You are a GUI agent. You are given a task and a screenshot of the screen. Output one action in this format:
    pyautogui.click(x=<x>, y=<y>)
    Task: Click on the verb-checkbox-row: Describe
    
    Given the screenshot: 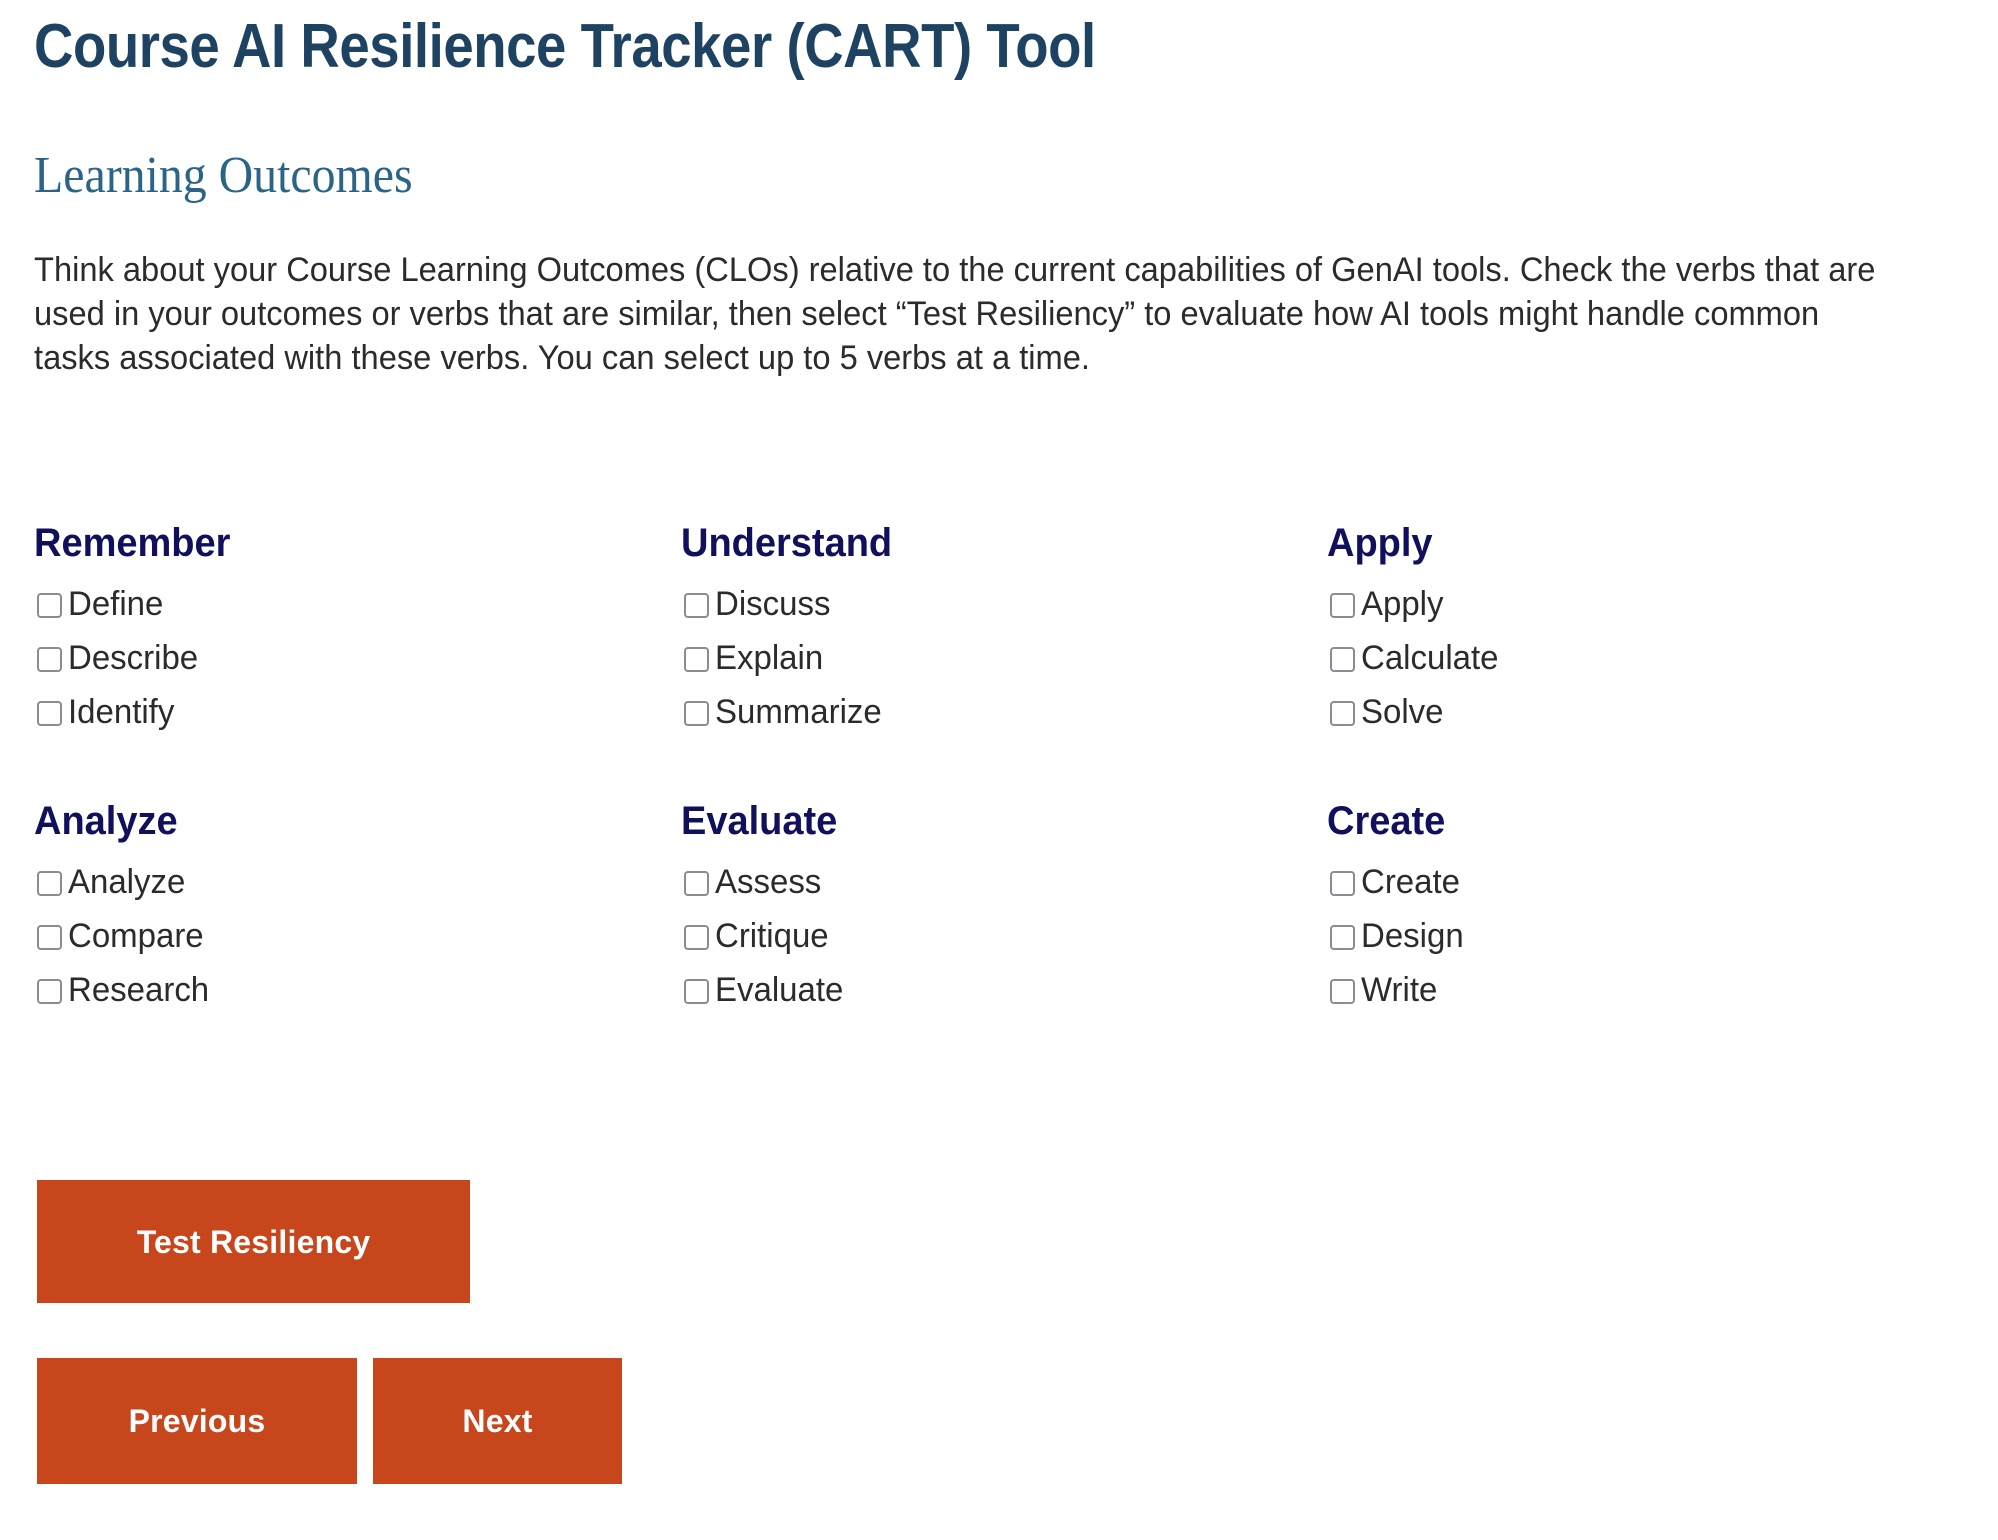 What is the action you would take?
    pyautogui.click(x=357, y=658)
    